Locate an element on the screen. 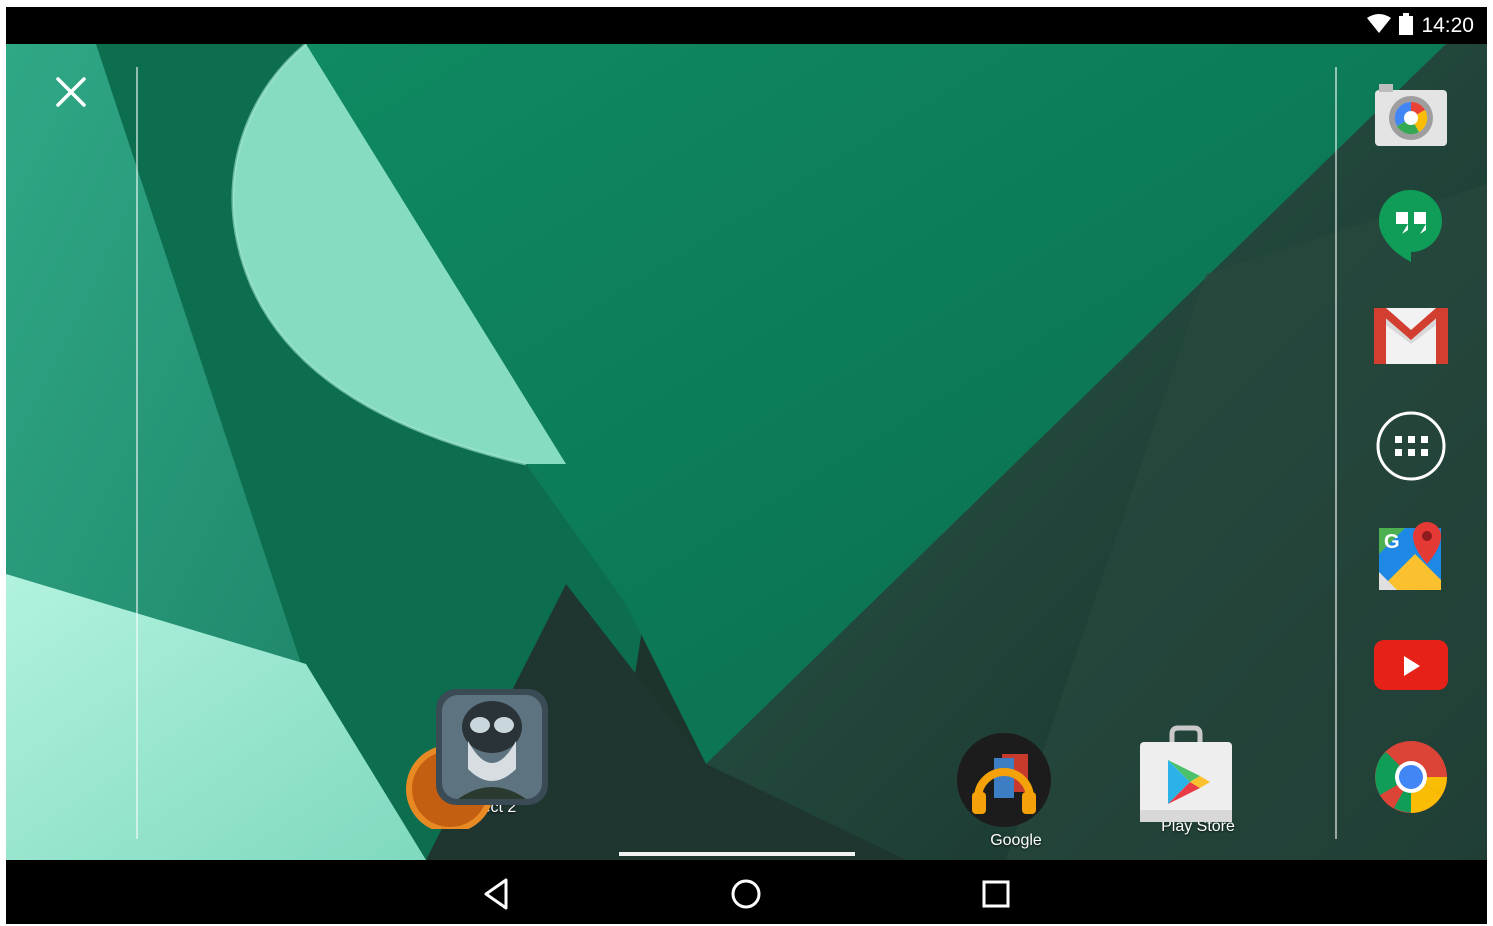  recents-button is located at coordinates (996, 894).